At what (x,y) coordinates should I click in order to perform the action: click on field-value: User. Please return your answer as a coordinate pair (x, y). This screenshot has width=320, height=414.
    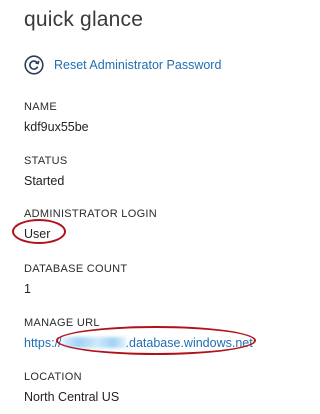
    Looking at the image, I should click on (37, 234).